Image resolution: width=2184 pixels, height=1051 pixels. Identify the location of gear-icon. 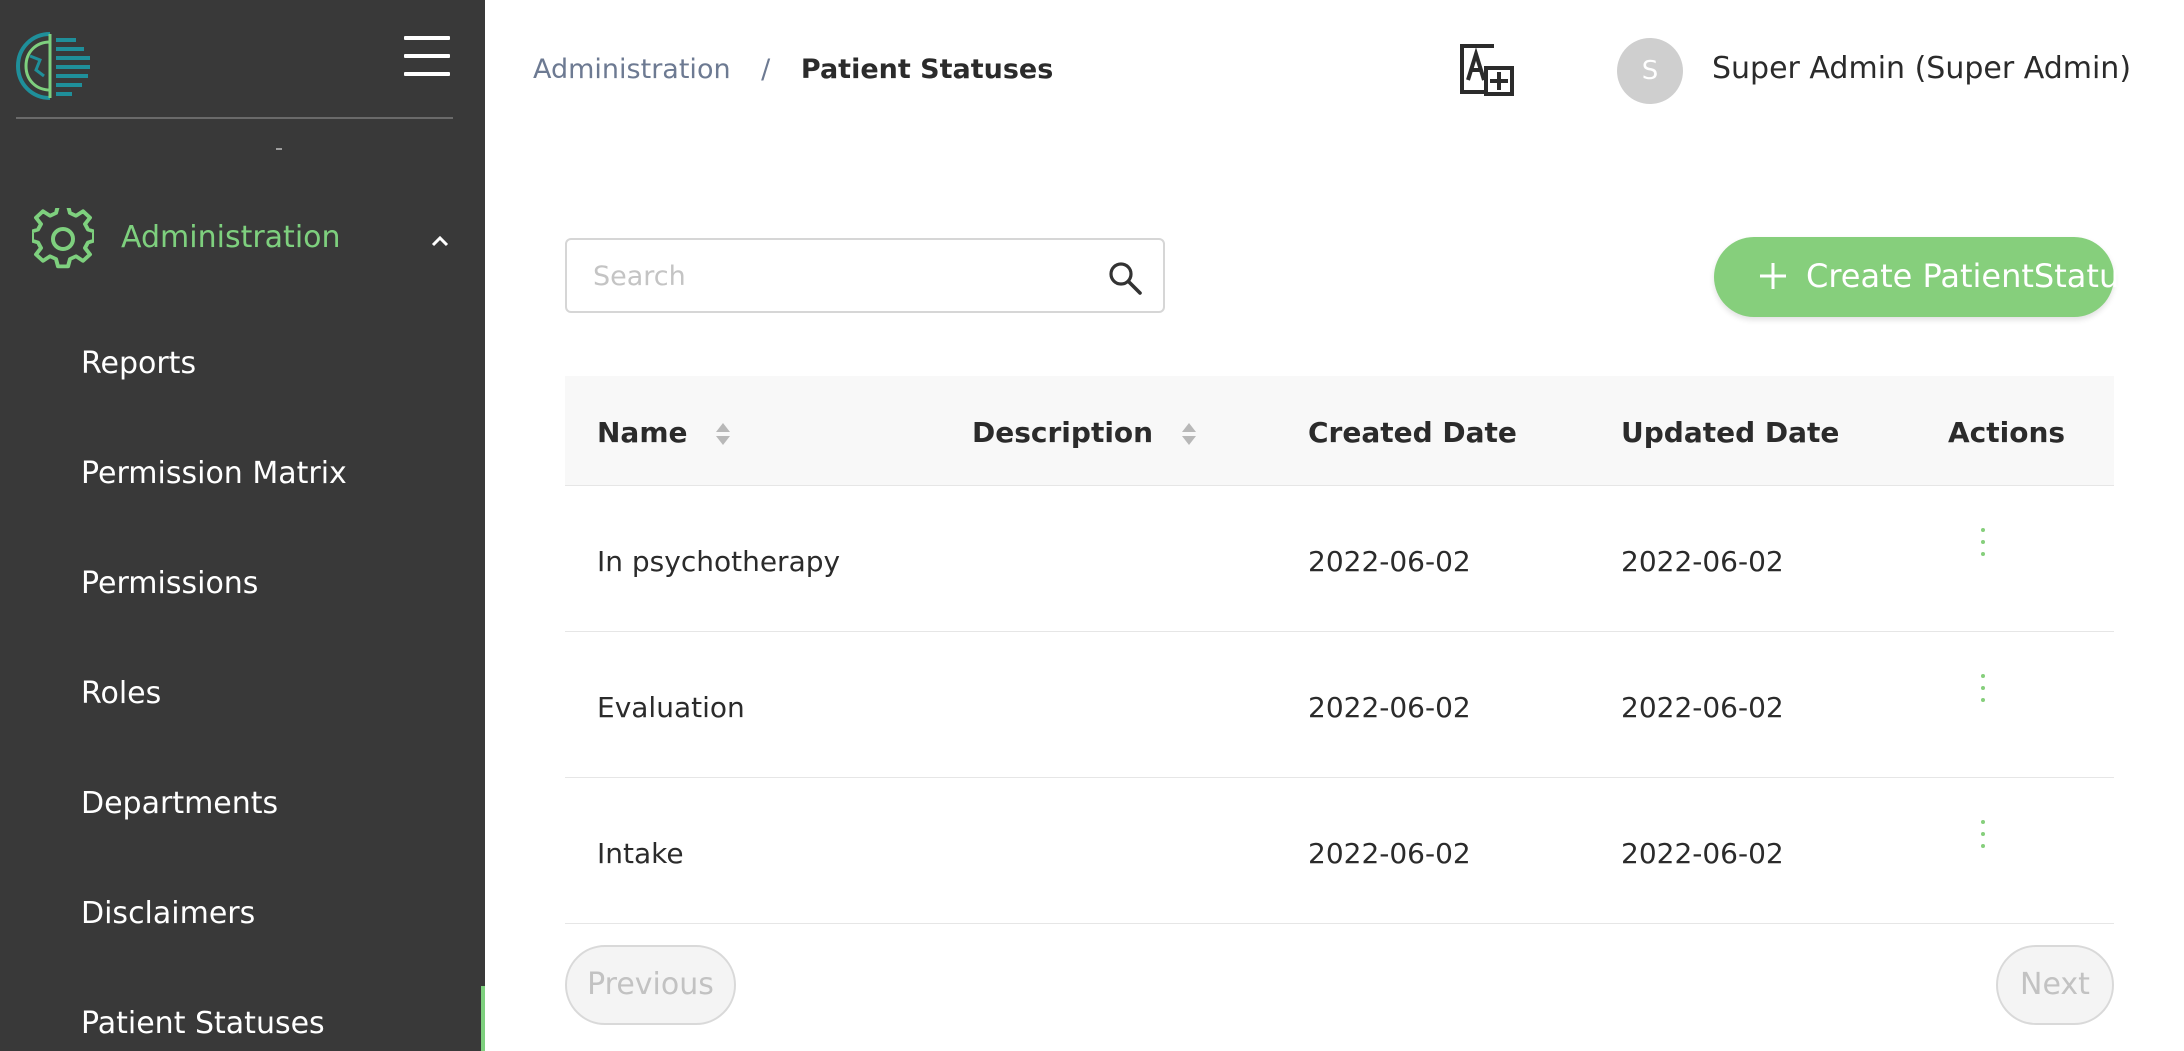
(63, 238).